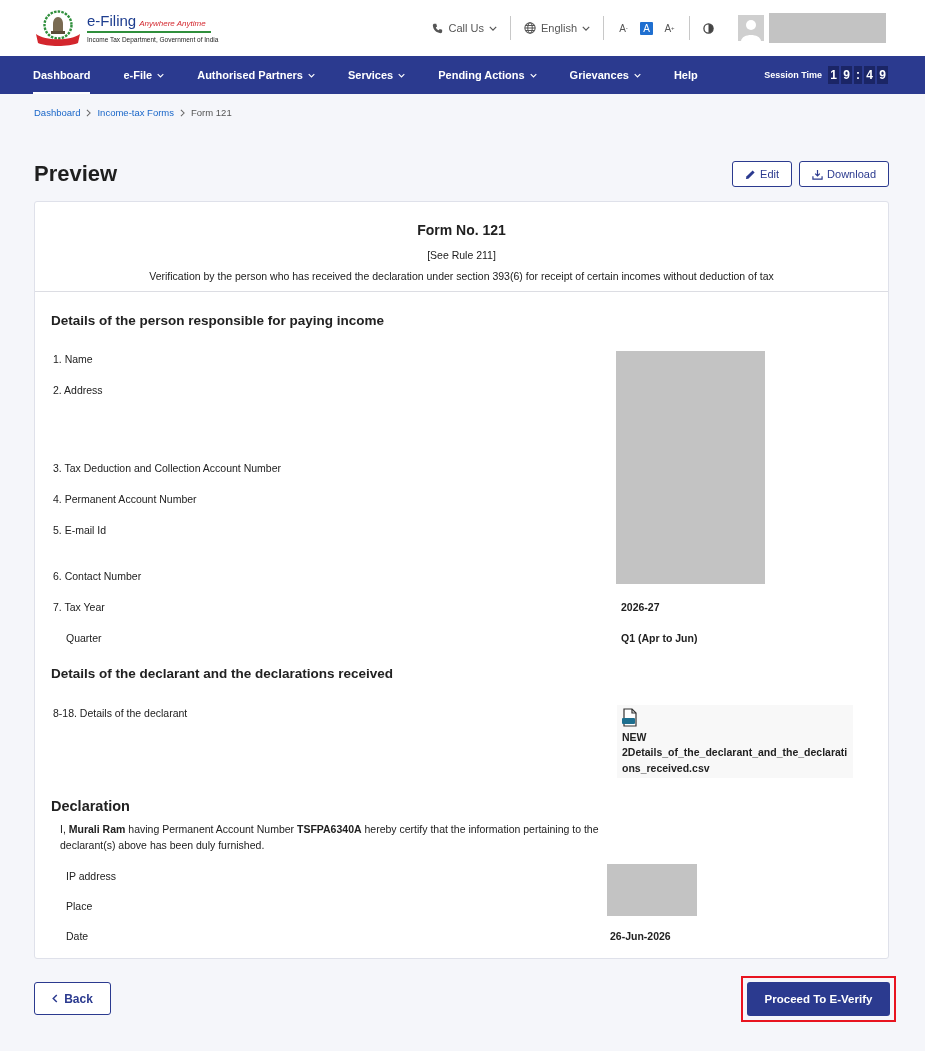 The width and height of the screenshot is (925, 1051). I want to click on nav-menu-item: e-File, so click(144, 75).